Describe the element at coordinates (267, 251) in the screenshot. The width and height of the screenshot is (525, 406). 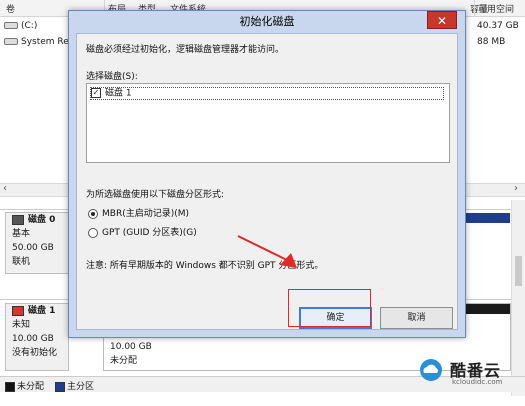
I see `annotation-arrow` at that location.